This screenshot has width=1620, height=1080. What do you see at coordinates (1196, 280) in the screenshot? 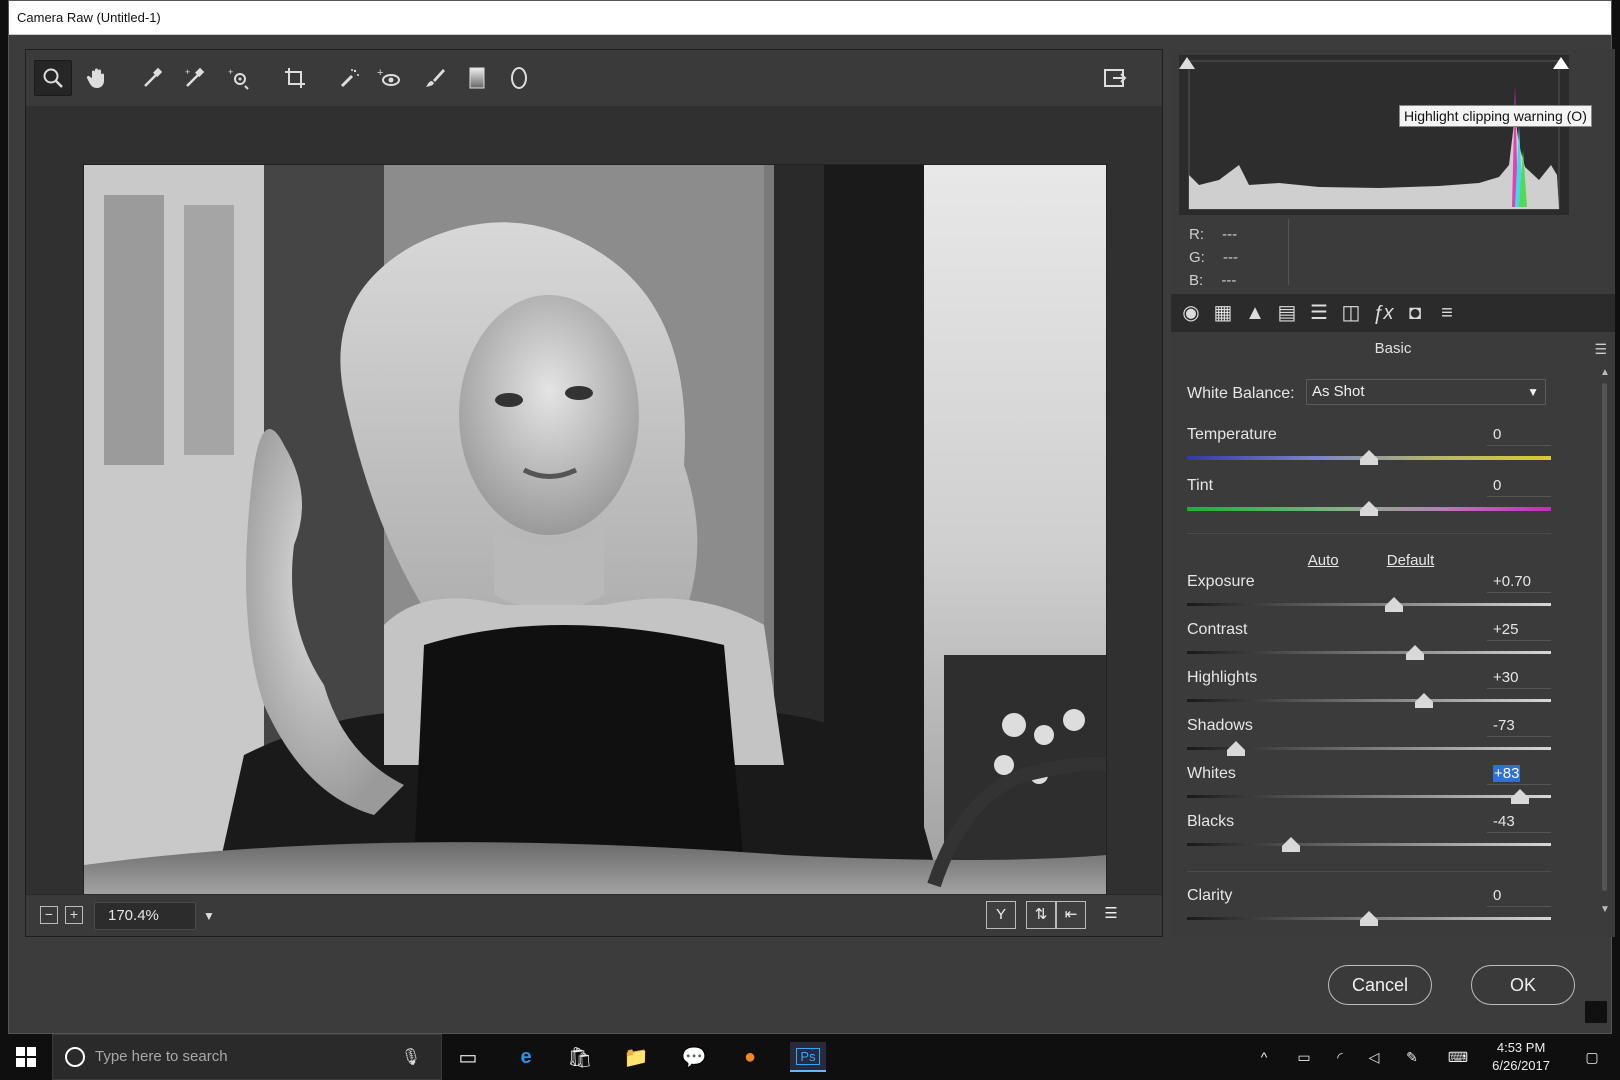
I see `b-label: B:` at bounding box center [1196, 280].